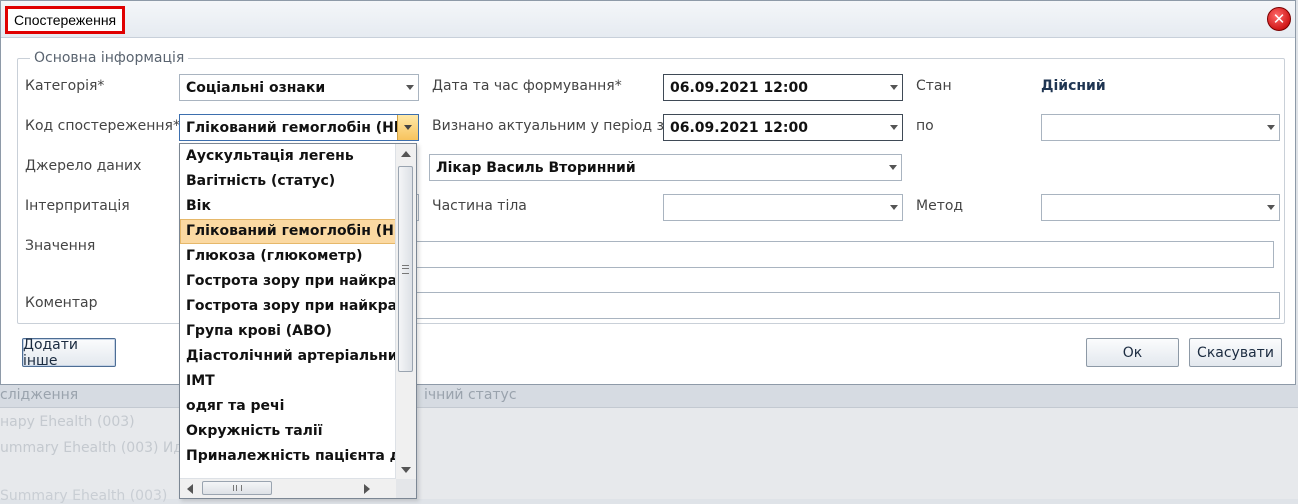 The image size is (1298, 504). I want to click on actual-from-value: 06.09.2021 12:00, so click(739, 128).